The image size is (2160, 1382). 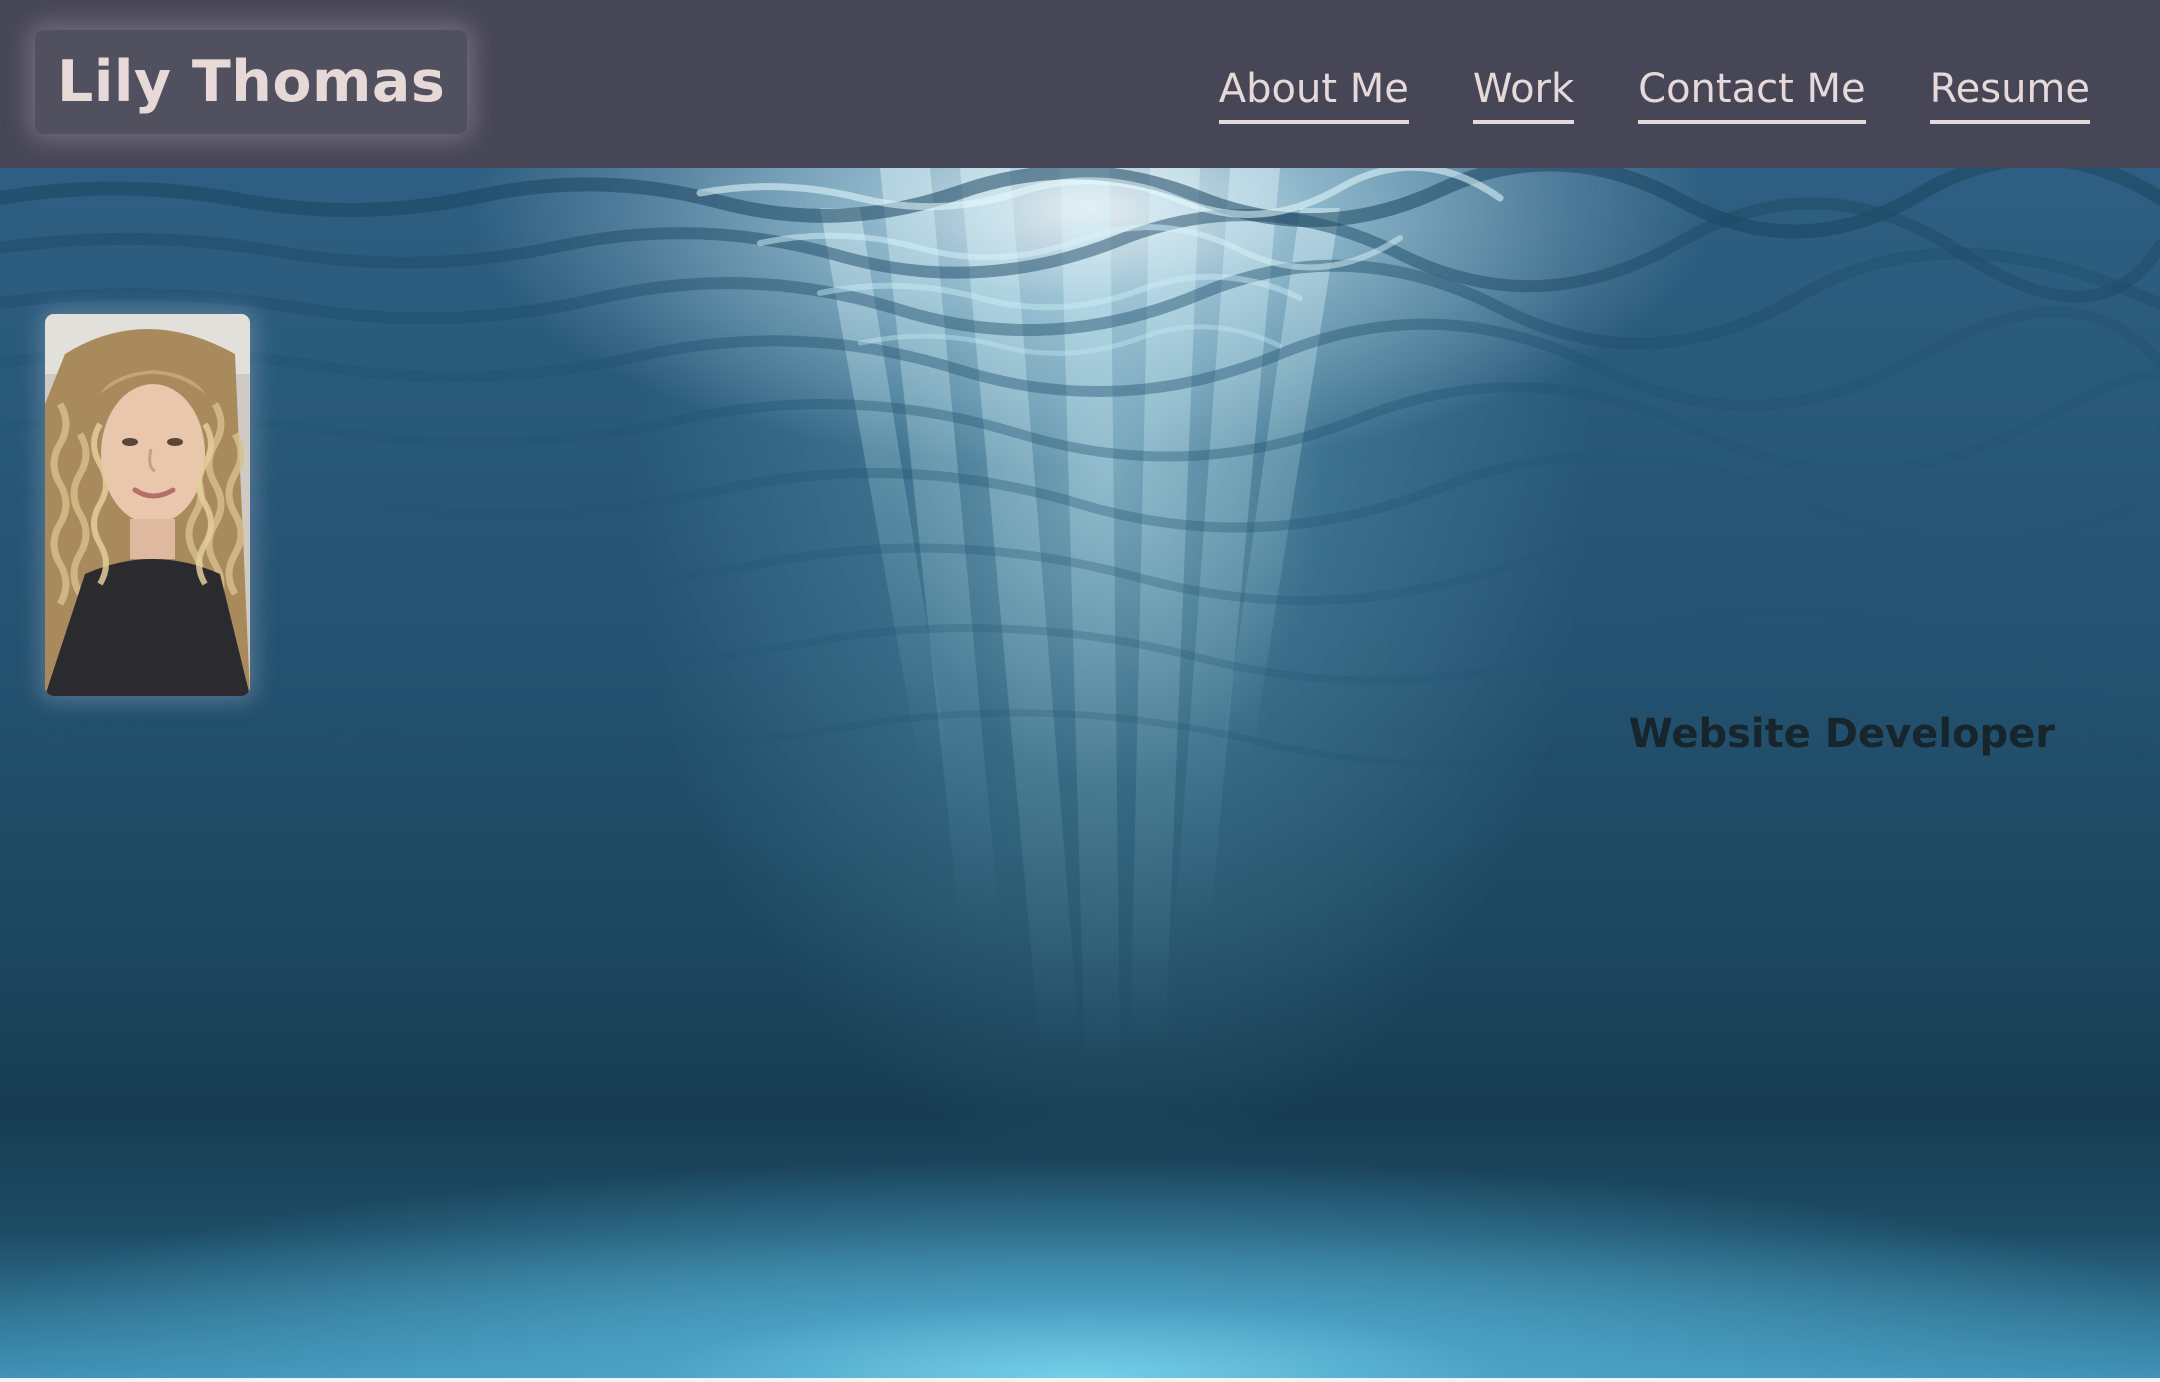 I want to click on main-nav: About Me Work Contact Me Resume, so click(x=1654, y=96).